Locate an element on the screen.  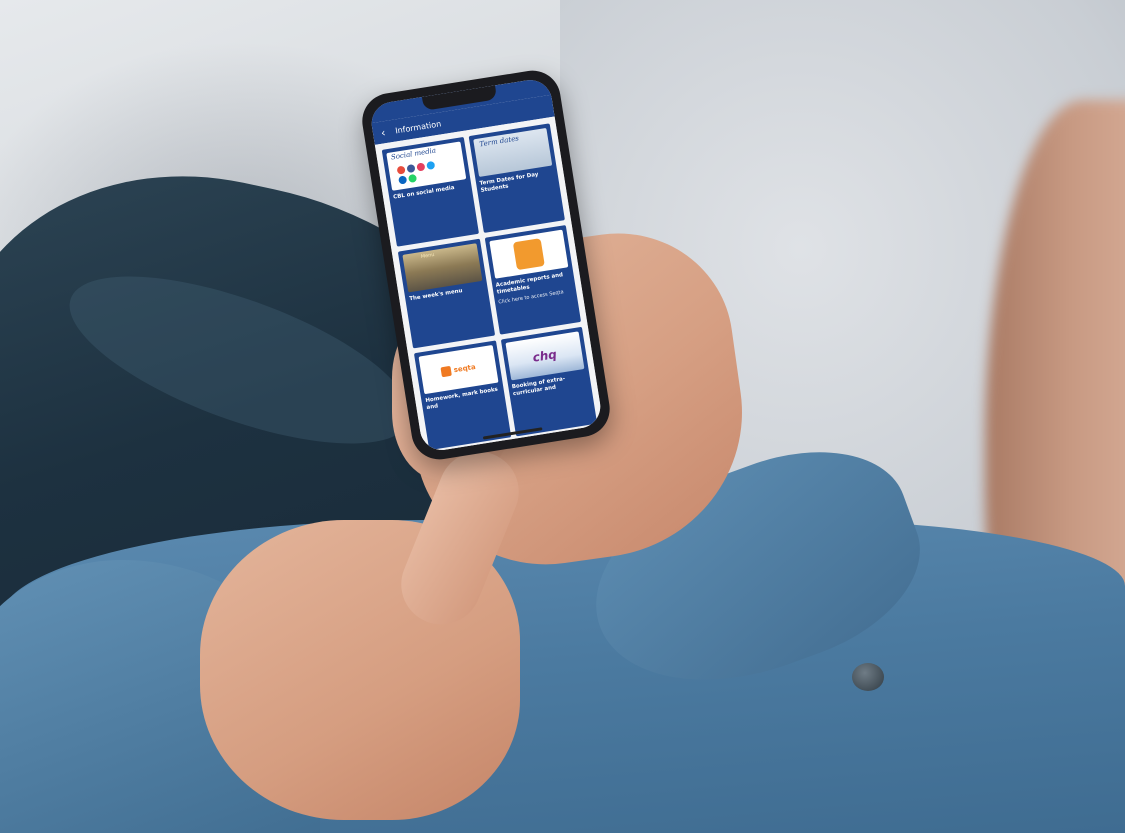
social-media-thumbnail: Social media is located at coordinates (426, 166).